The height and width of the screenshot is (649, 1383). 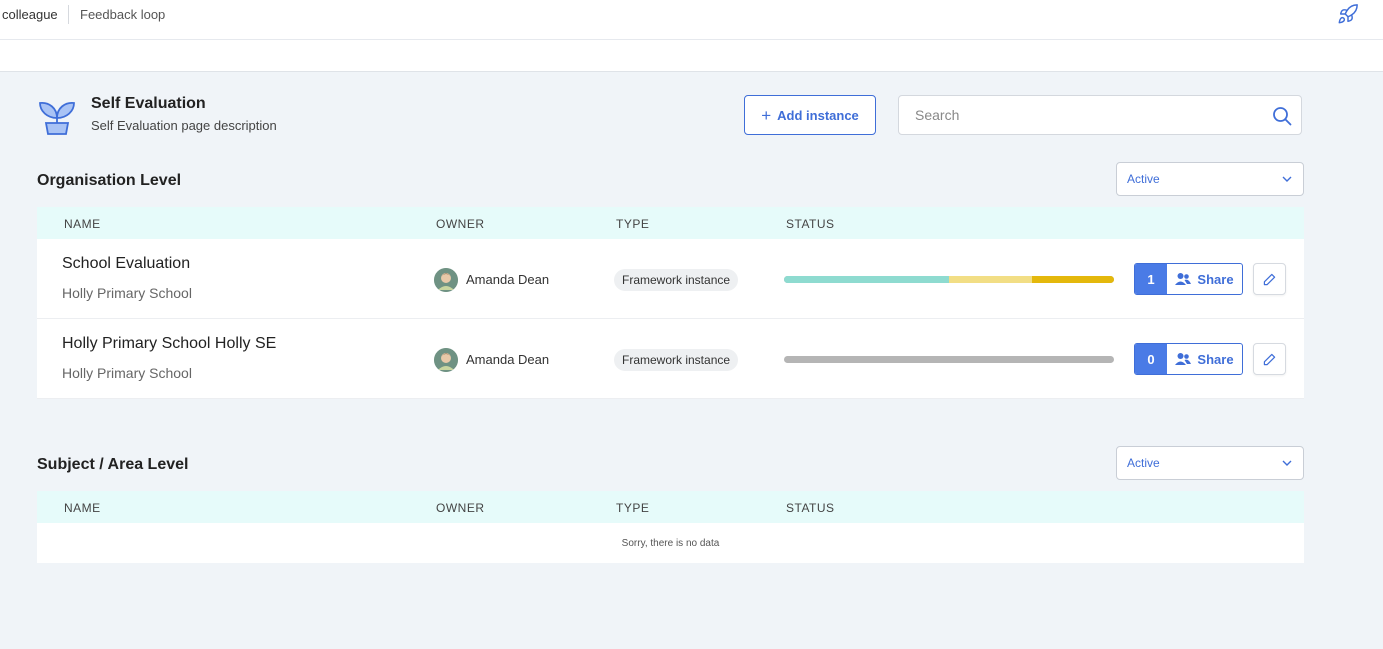 I want to click on subject-status-select: Active, so click(x=1210, y=463).